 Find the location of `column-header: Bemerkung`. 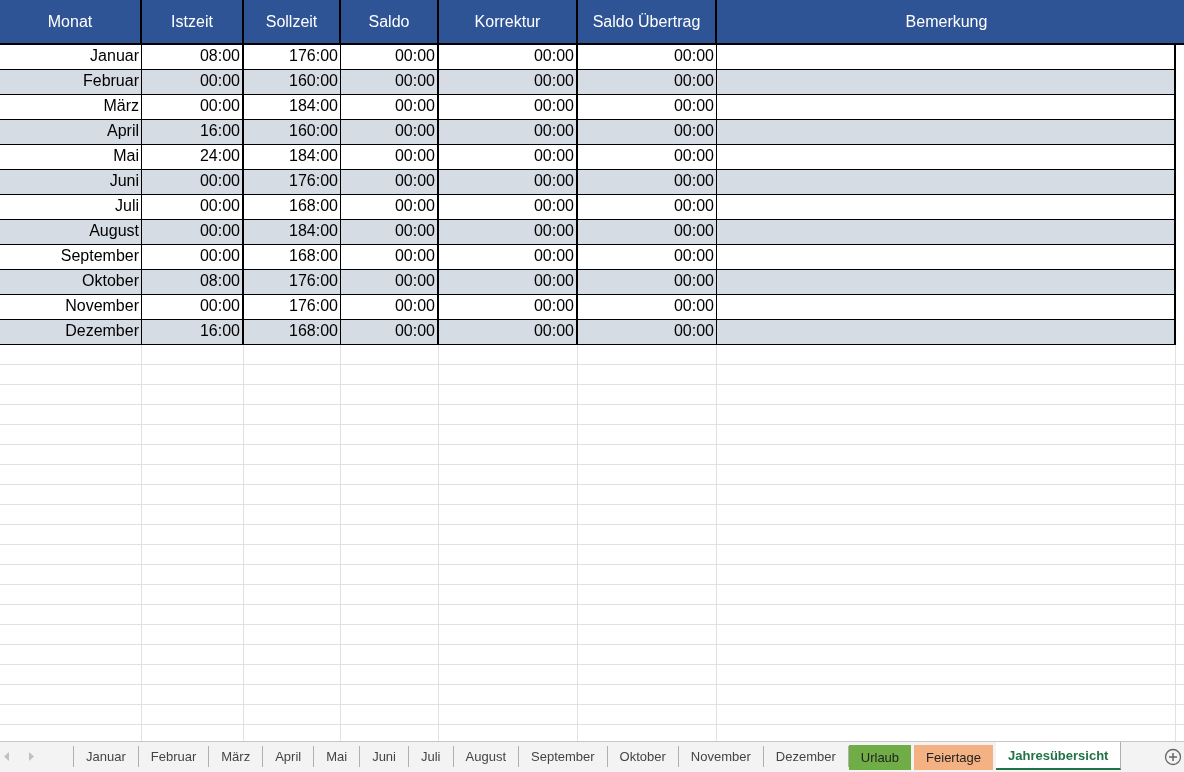

column-header: Bemerkung is located at coordinates (946, 22).